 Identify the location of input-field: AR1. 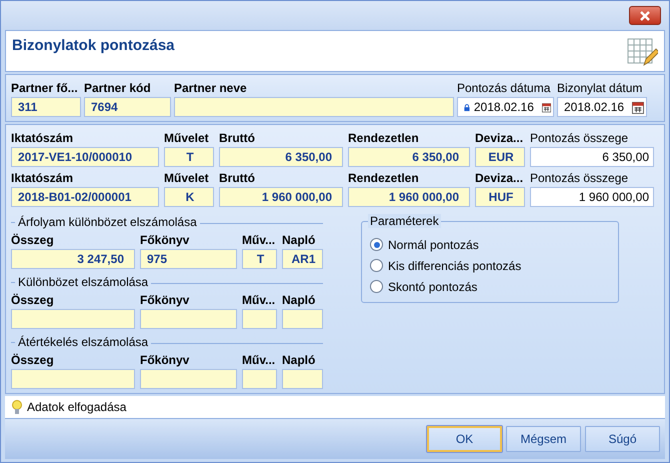
(302, 259).